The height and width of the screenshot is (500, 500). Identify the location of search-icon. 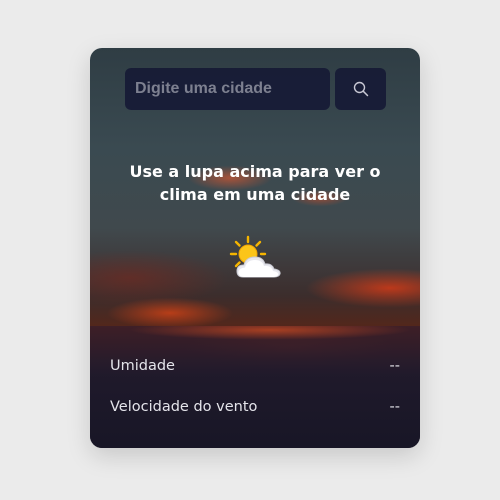
(360, 89).